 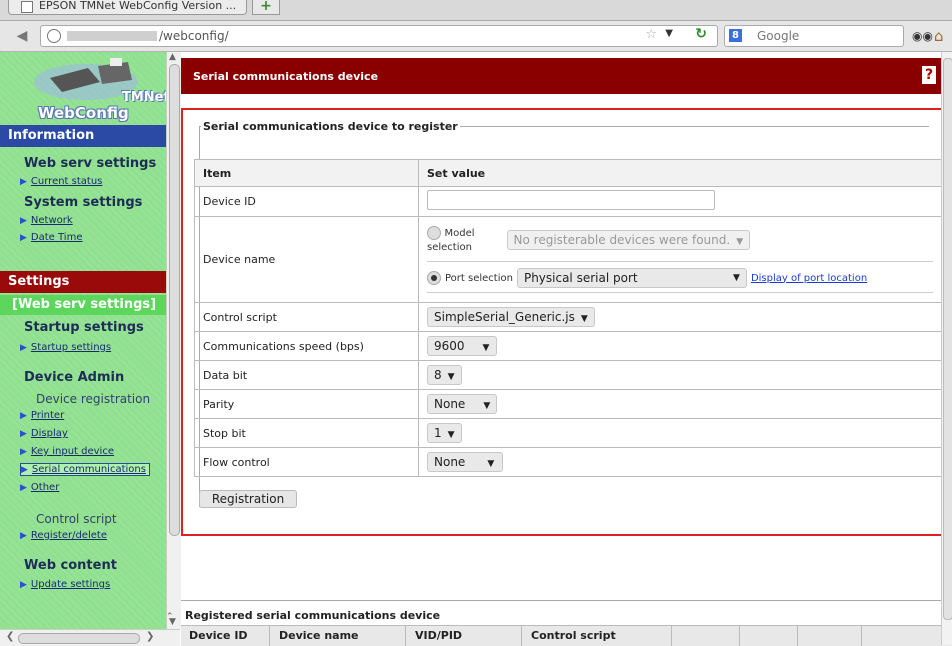 I want to click on control-script-label: Control script, so click(x=76, y=519).